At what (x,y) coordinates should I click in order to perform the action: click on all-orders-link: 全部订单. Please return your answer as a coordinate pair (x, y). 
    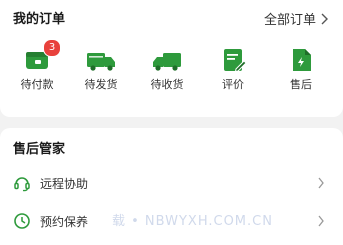
    Looking at the image, I should click on (297, 18).